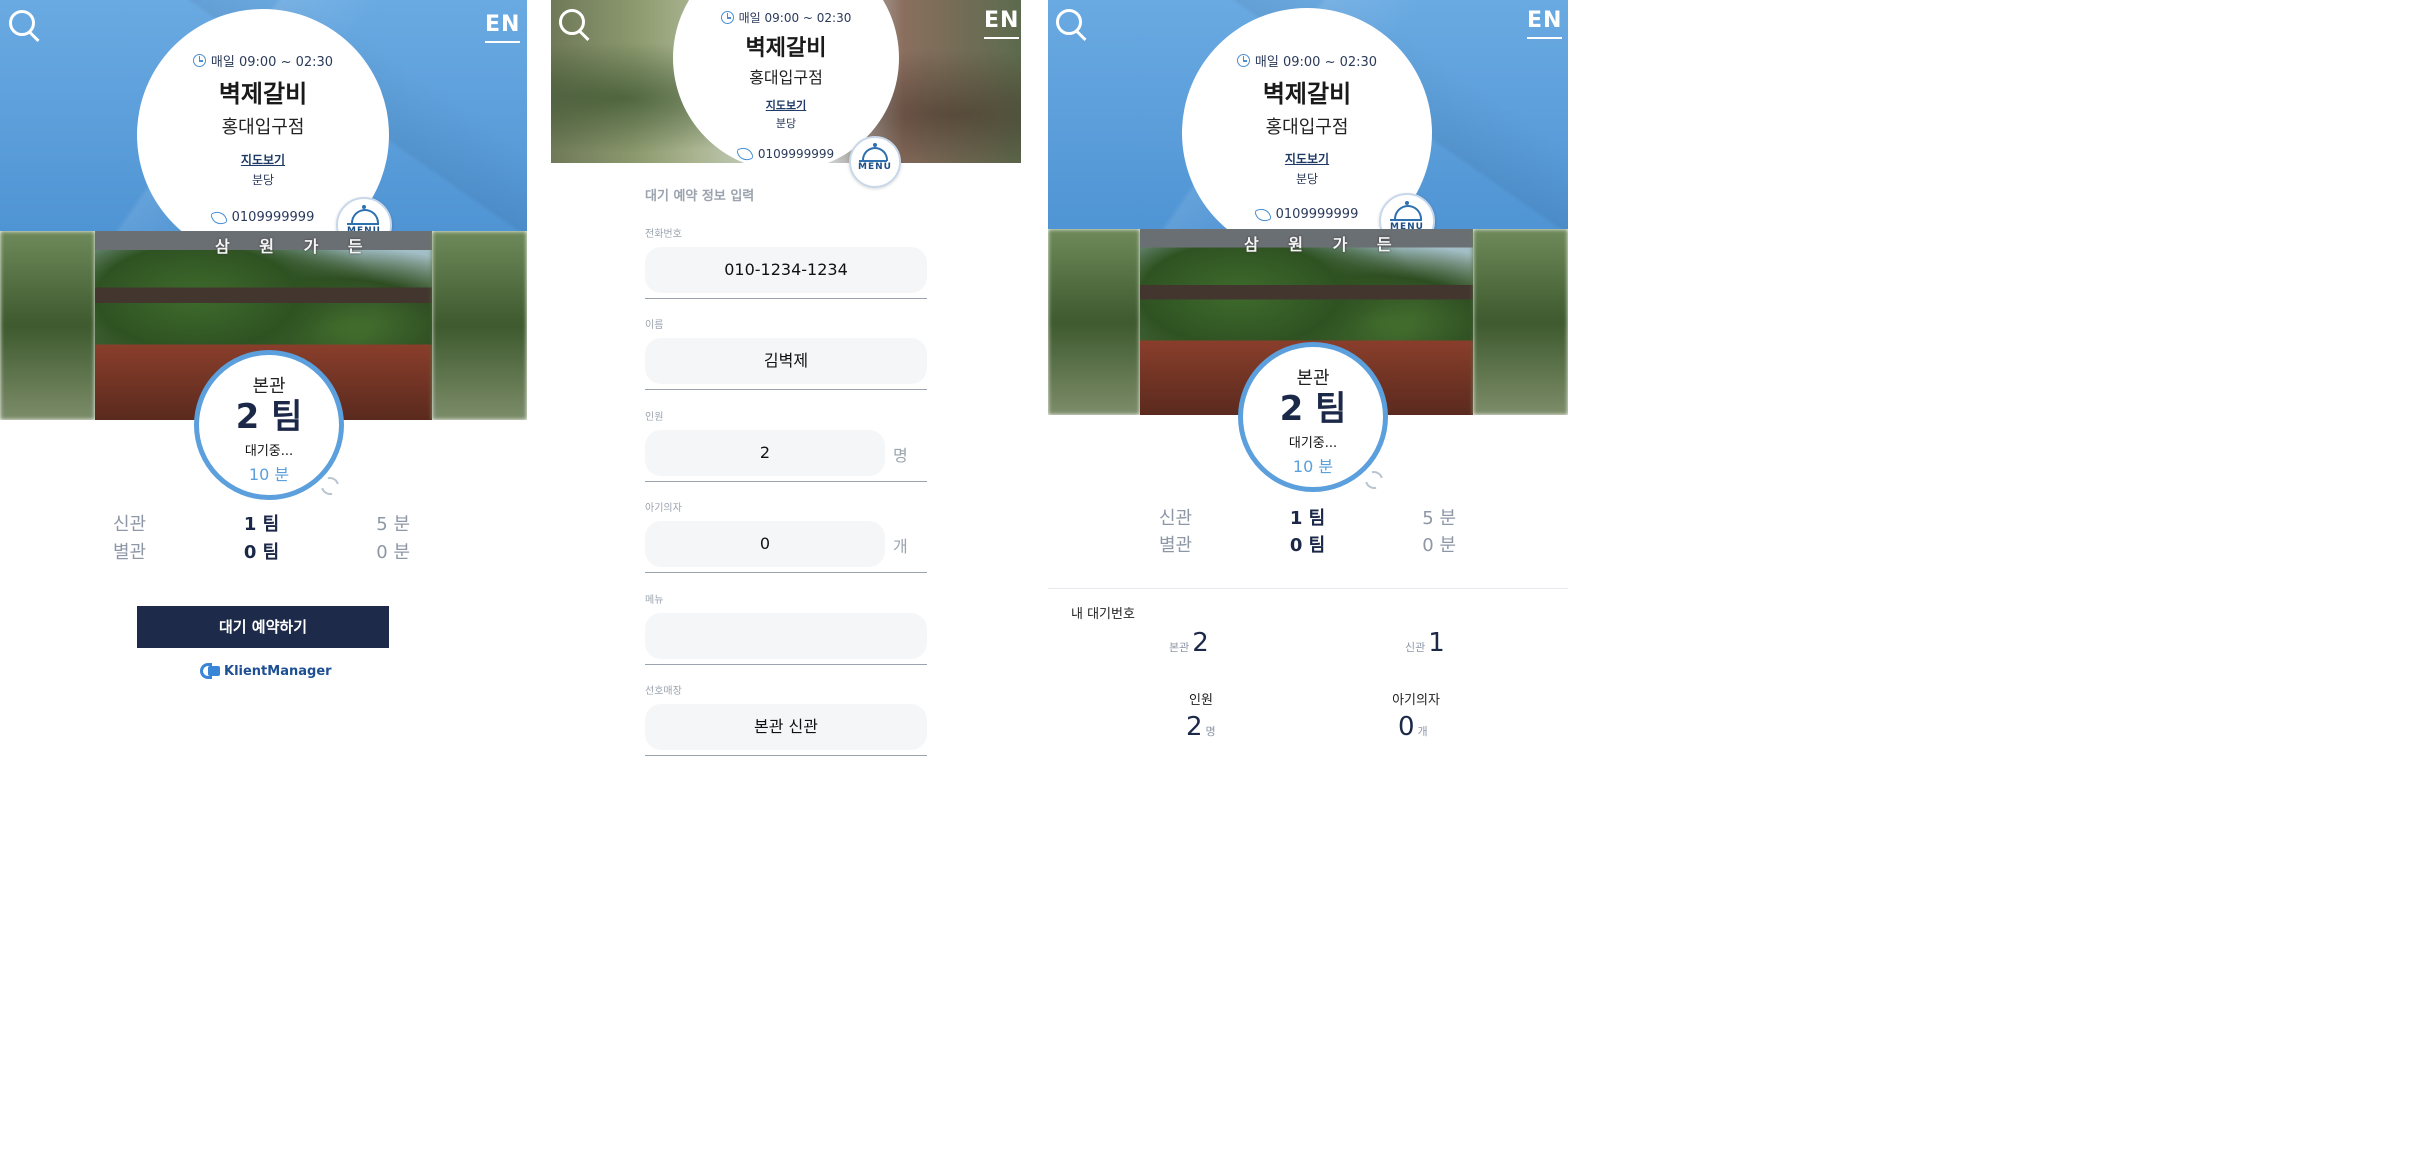  Describe the element at coordinates (786, 636) in the screenshot. I see `menu-input` at that location.